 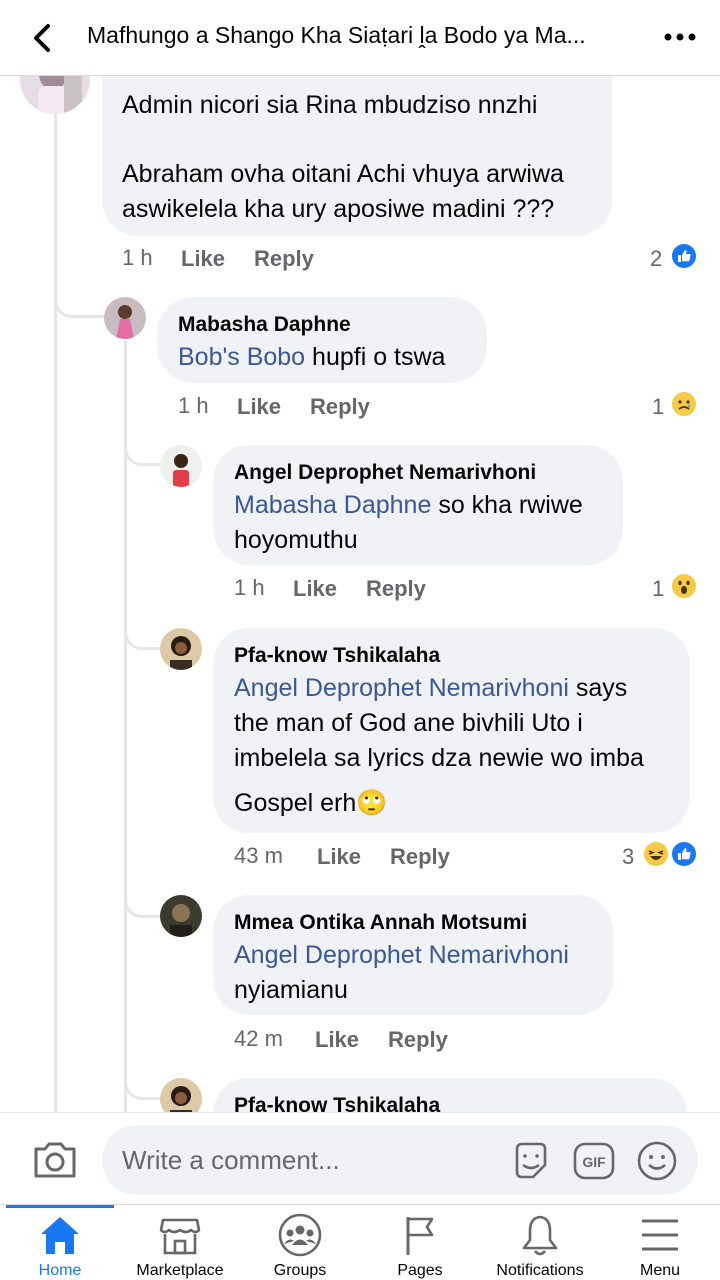 What do you see at coordinates (338, 209) in the screenshot?
I see `comment-text: aswikelela kha ury aposiwe madini ???` at bounding box center [338, 209].